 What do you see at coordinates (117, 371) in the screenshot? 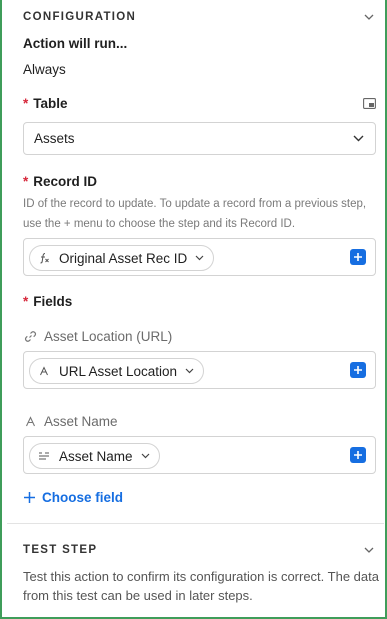
I see `field-token-url-asset-location: URL Asset Location` at bounding box center [117, 371].